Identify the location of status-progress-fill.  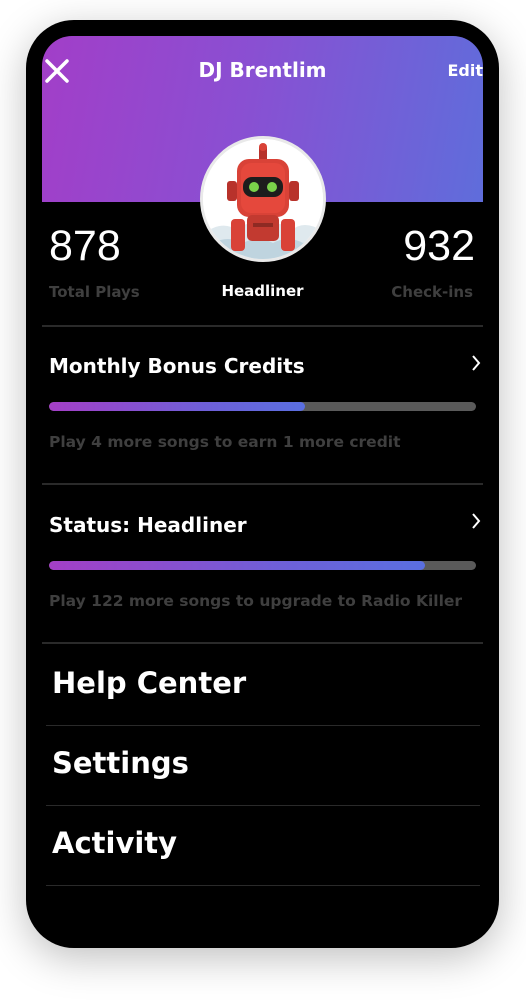
(237, 565).